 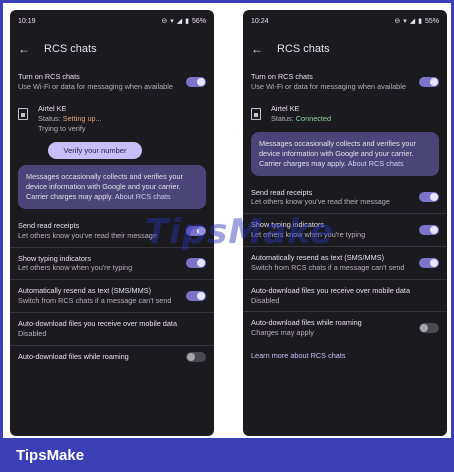 I want to click on verify-number-button: Verify your number, so click(x=95, y=151).